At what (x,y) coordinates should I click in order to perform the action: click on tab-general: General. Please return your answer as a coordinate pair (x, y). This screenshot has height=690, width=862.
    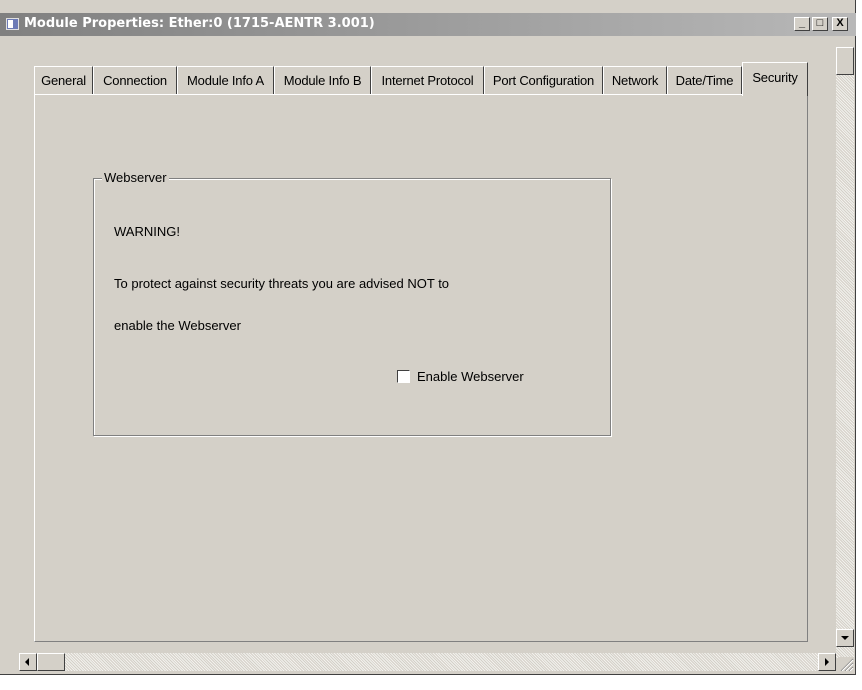
    Looking at the image, I should click on (63, 80).